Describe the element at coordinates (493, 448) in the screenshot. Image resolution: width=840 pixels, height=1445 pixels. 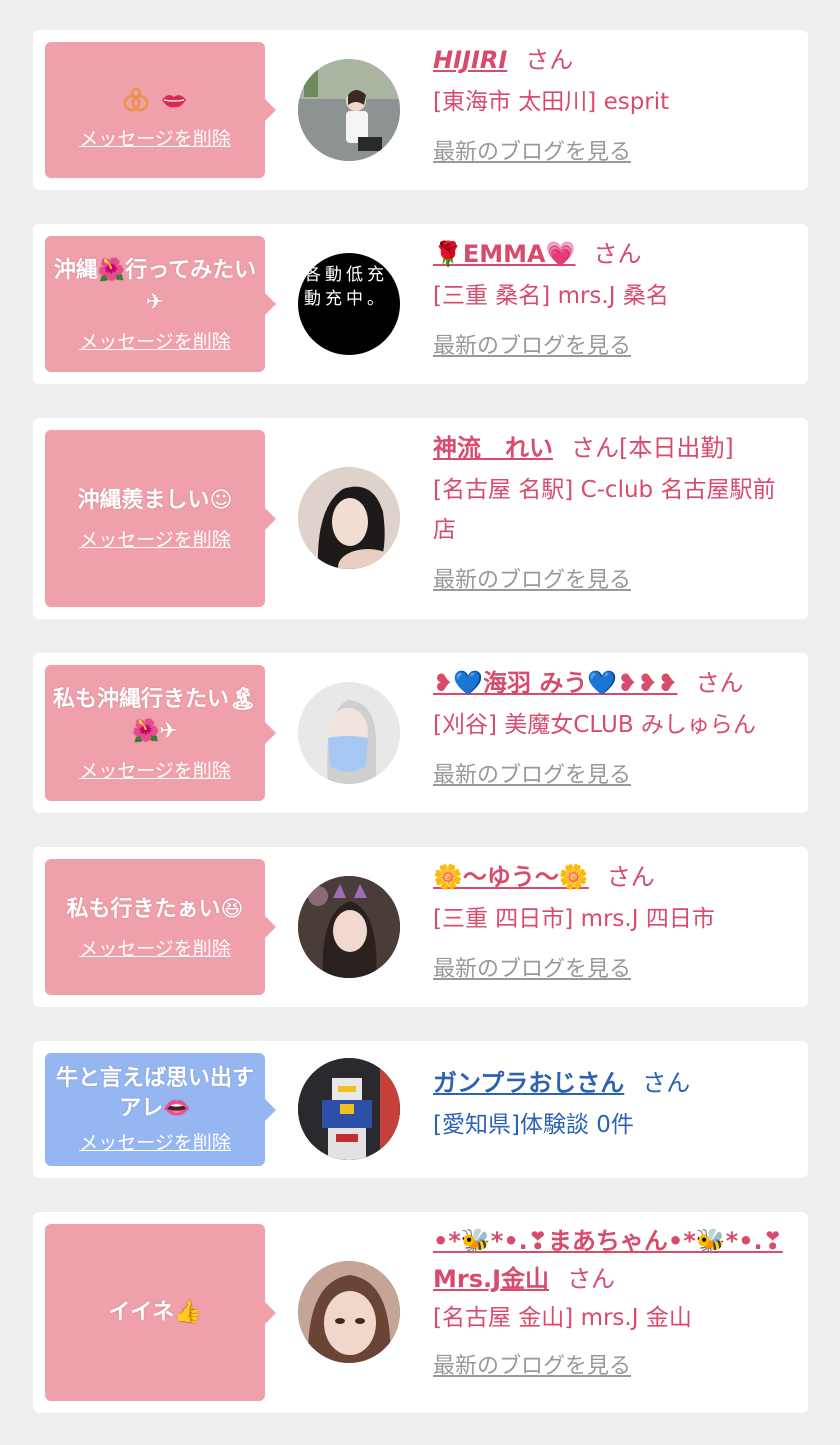
I see `profile-name-link: 神流 れい` at that location.